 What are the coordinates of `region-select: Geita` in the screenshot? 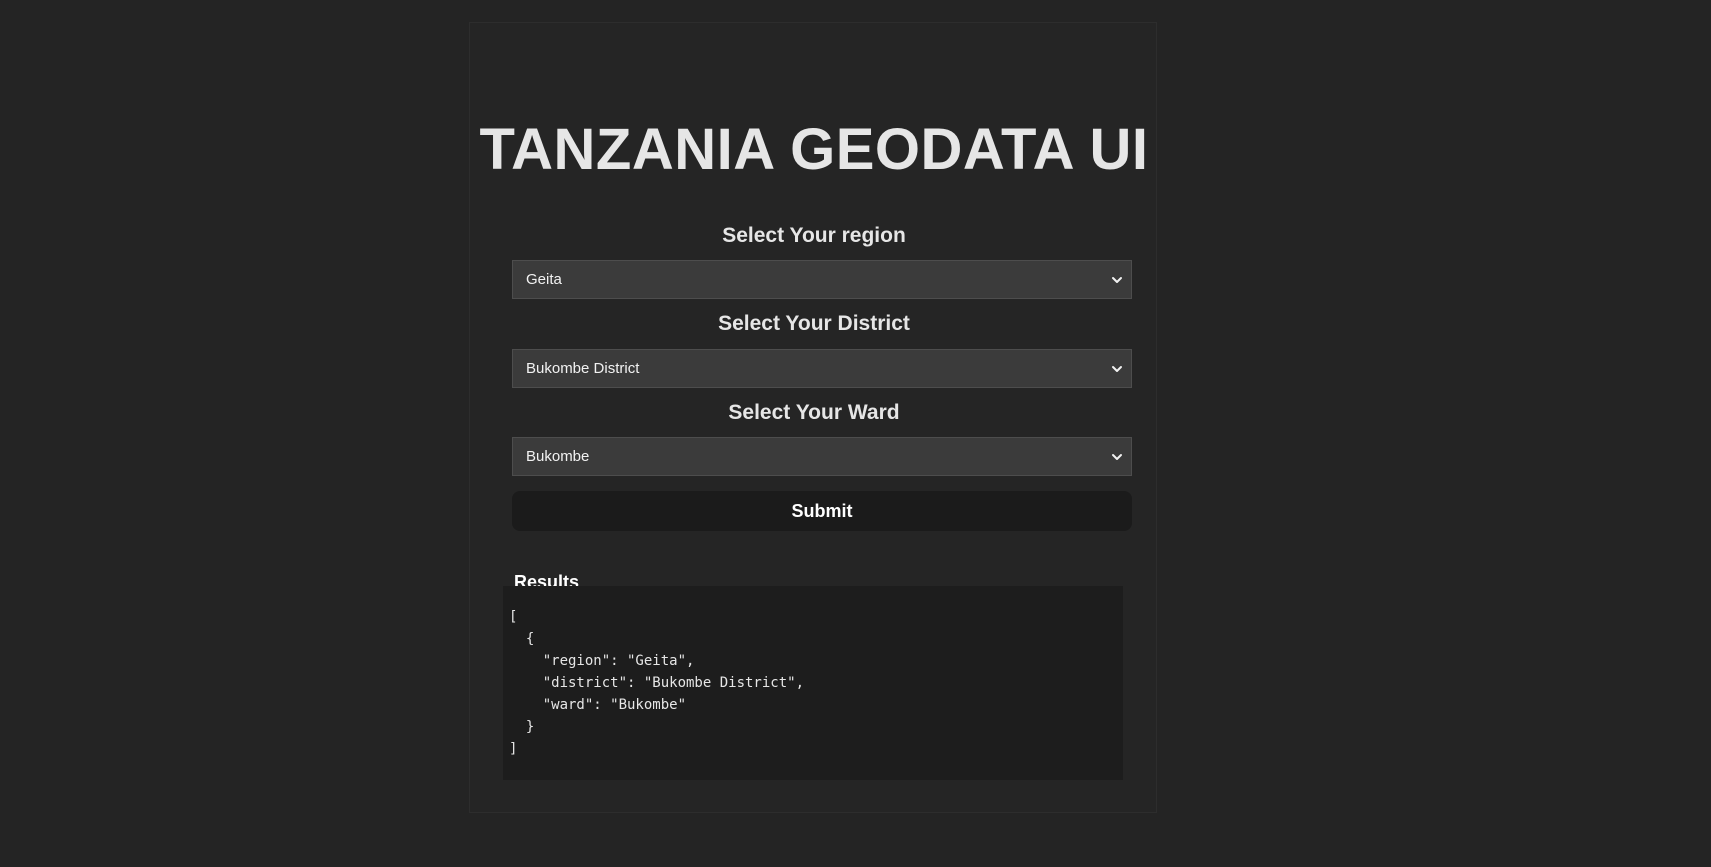 It's located at (822, 279).